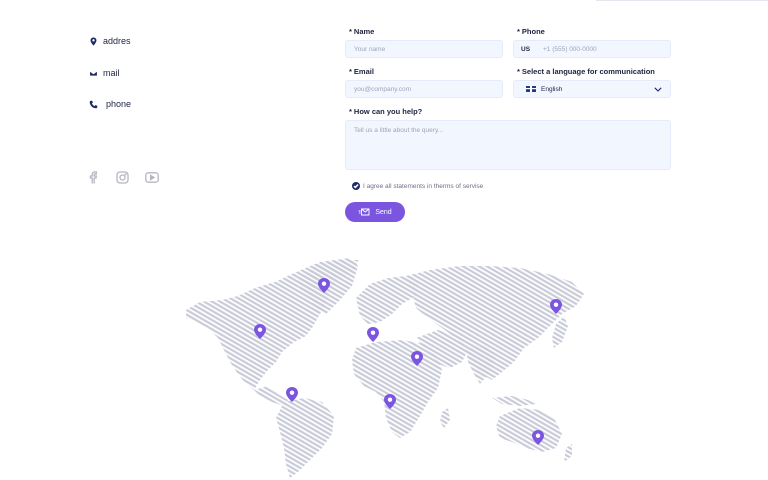 The height and width of the screenshot is (480, 768). Describe the element at coordinates (531, 49) in the screenshot. I see `country-code-select: US` at that location.